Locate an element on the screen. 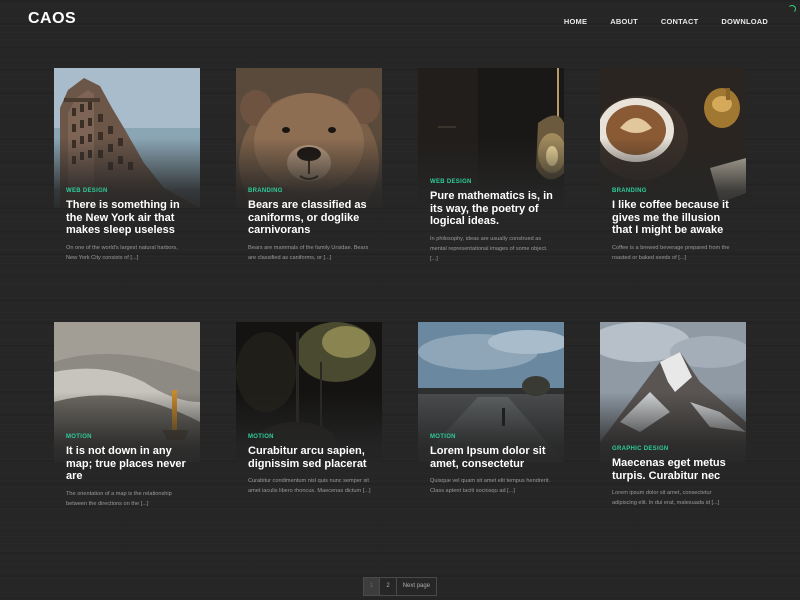 The width and height of the screenshot is (800, 600). bear-image is located at coordinates (309, 138).